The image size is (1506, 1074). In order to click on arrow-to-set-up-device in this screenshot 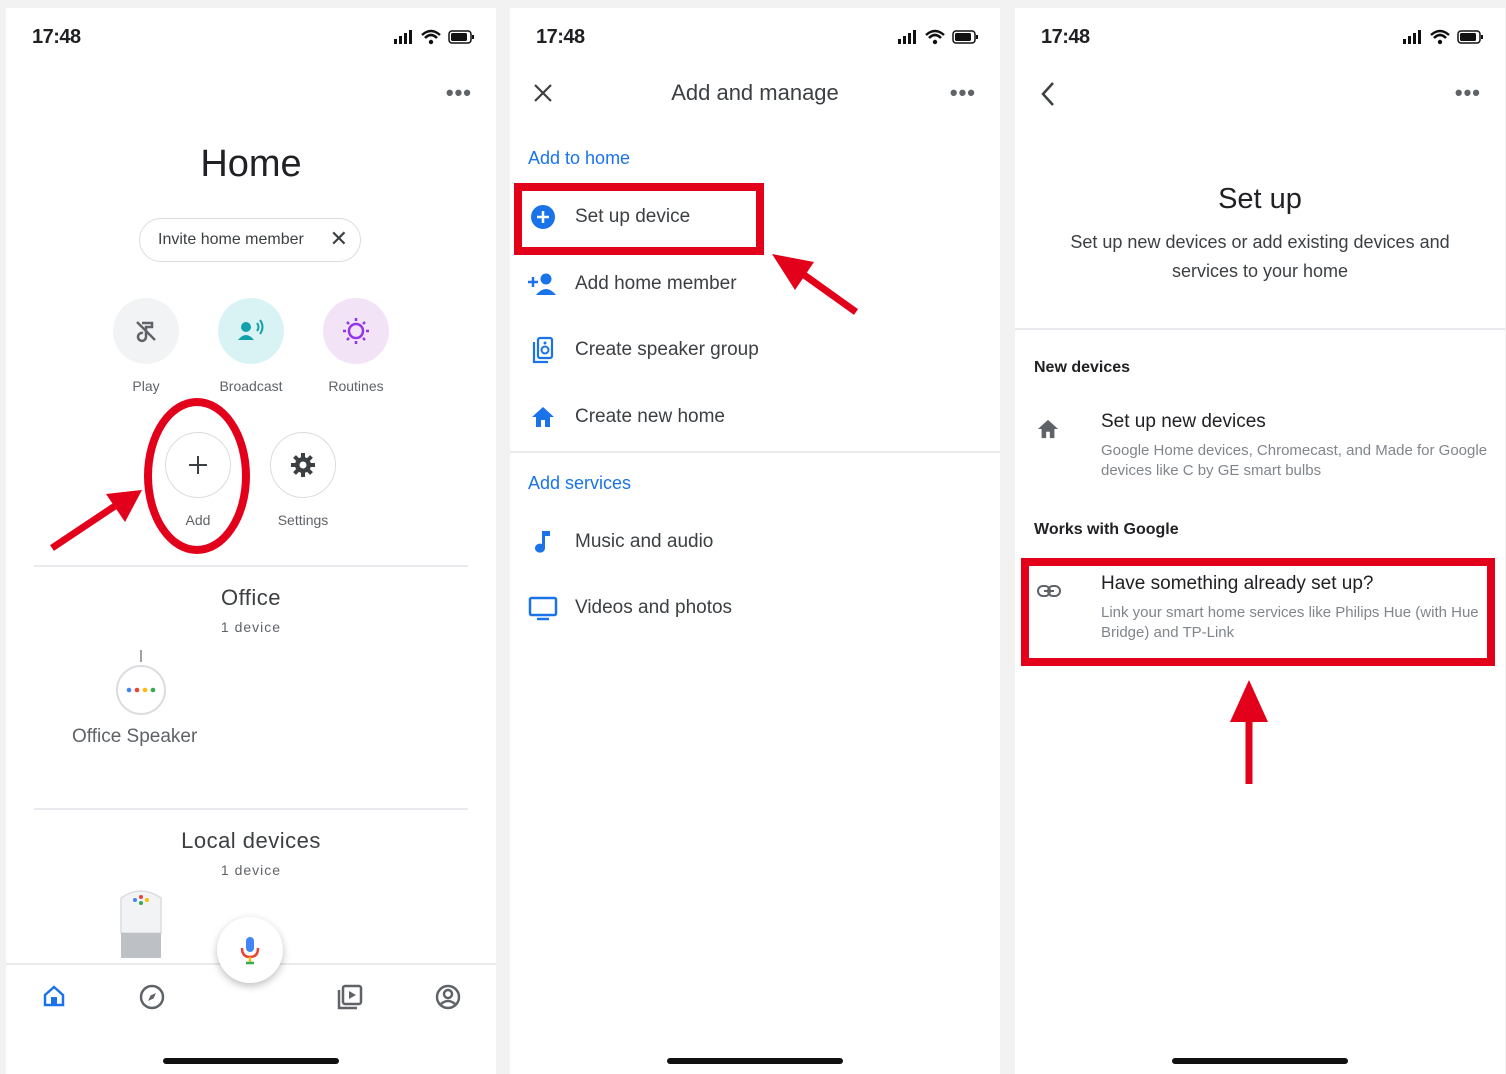, I will do `click(815, 284)`.